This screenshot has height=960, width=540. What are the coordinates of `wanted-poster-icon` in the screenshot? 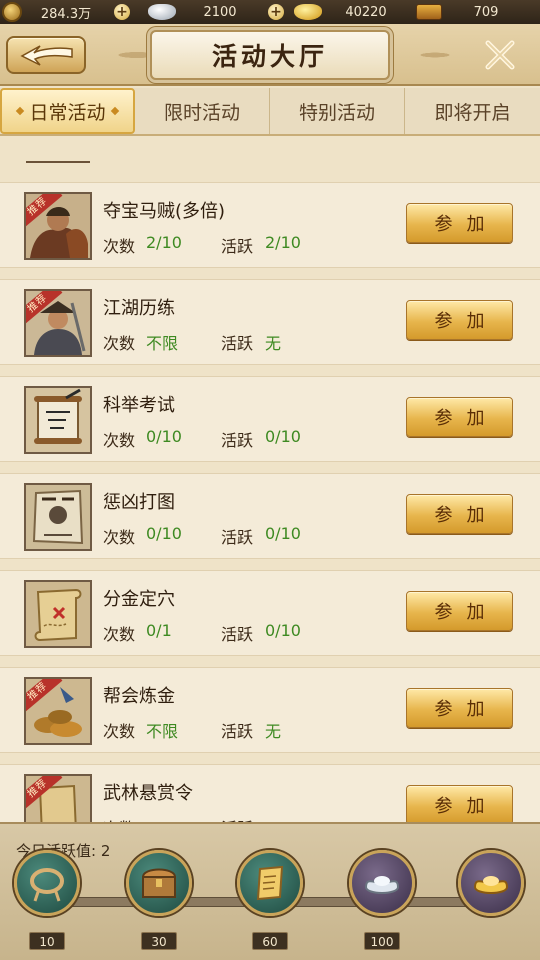 It's located at (58, 517).